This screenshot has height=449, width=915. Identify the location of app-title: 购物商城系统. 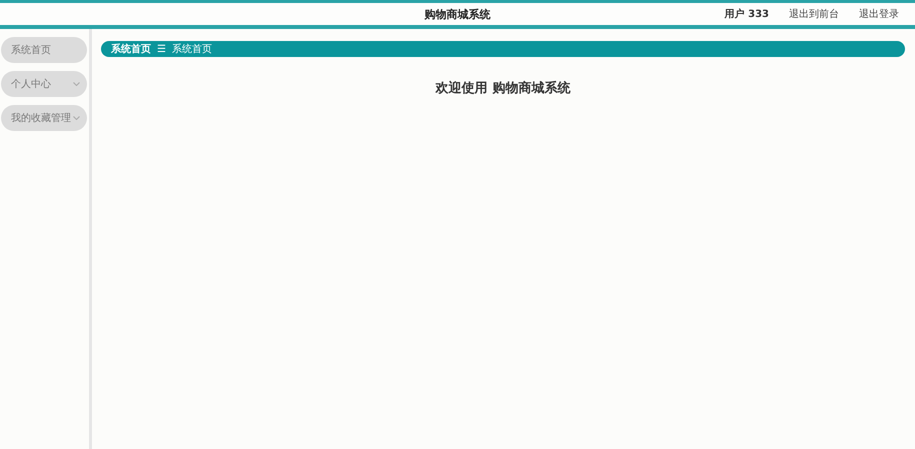
(457, 14).